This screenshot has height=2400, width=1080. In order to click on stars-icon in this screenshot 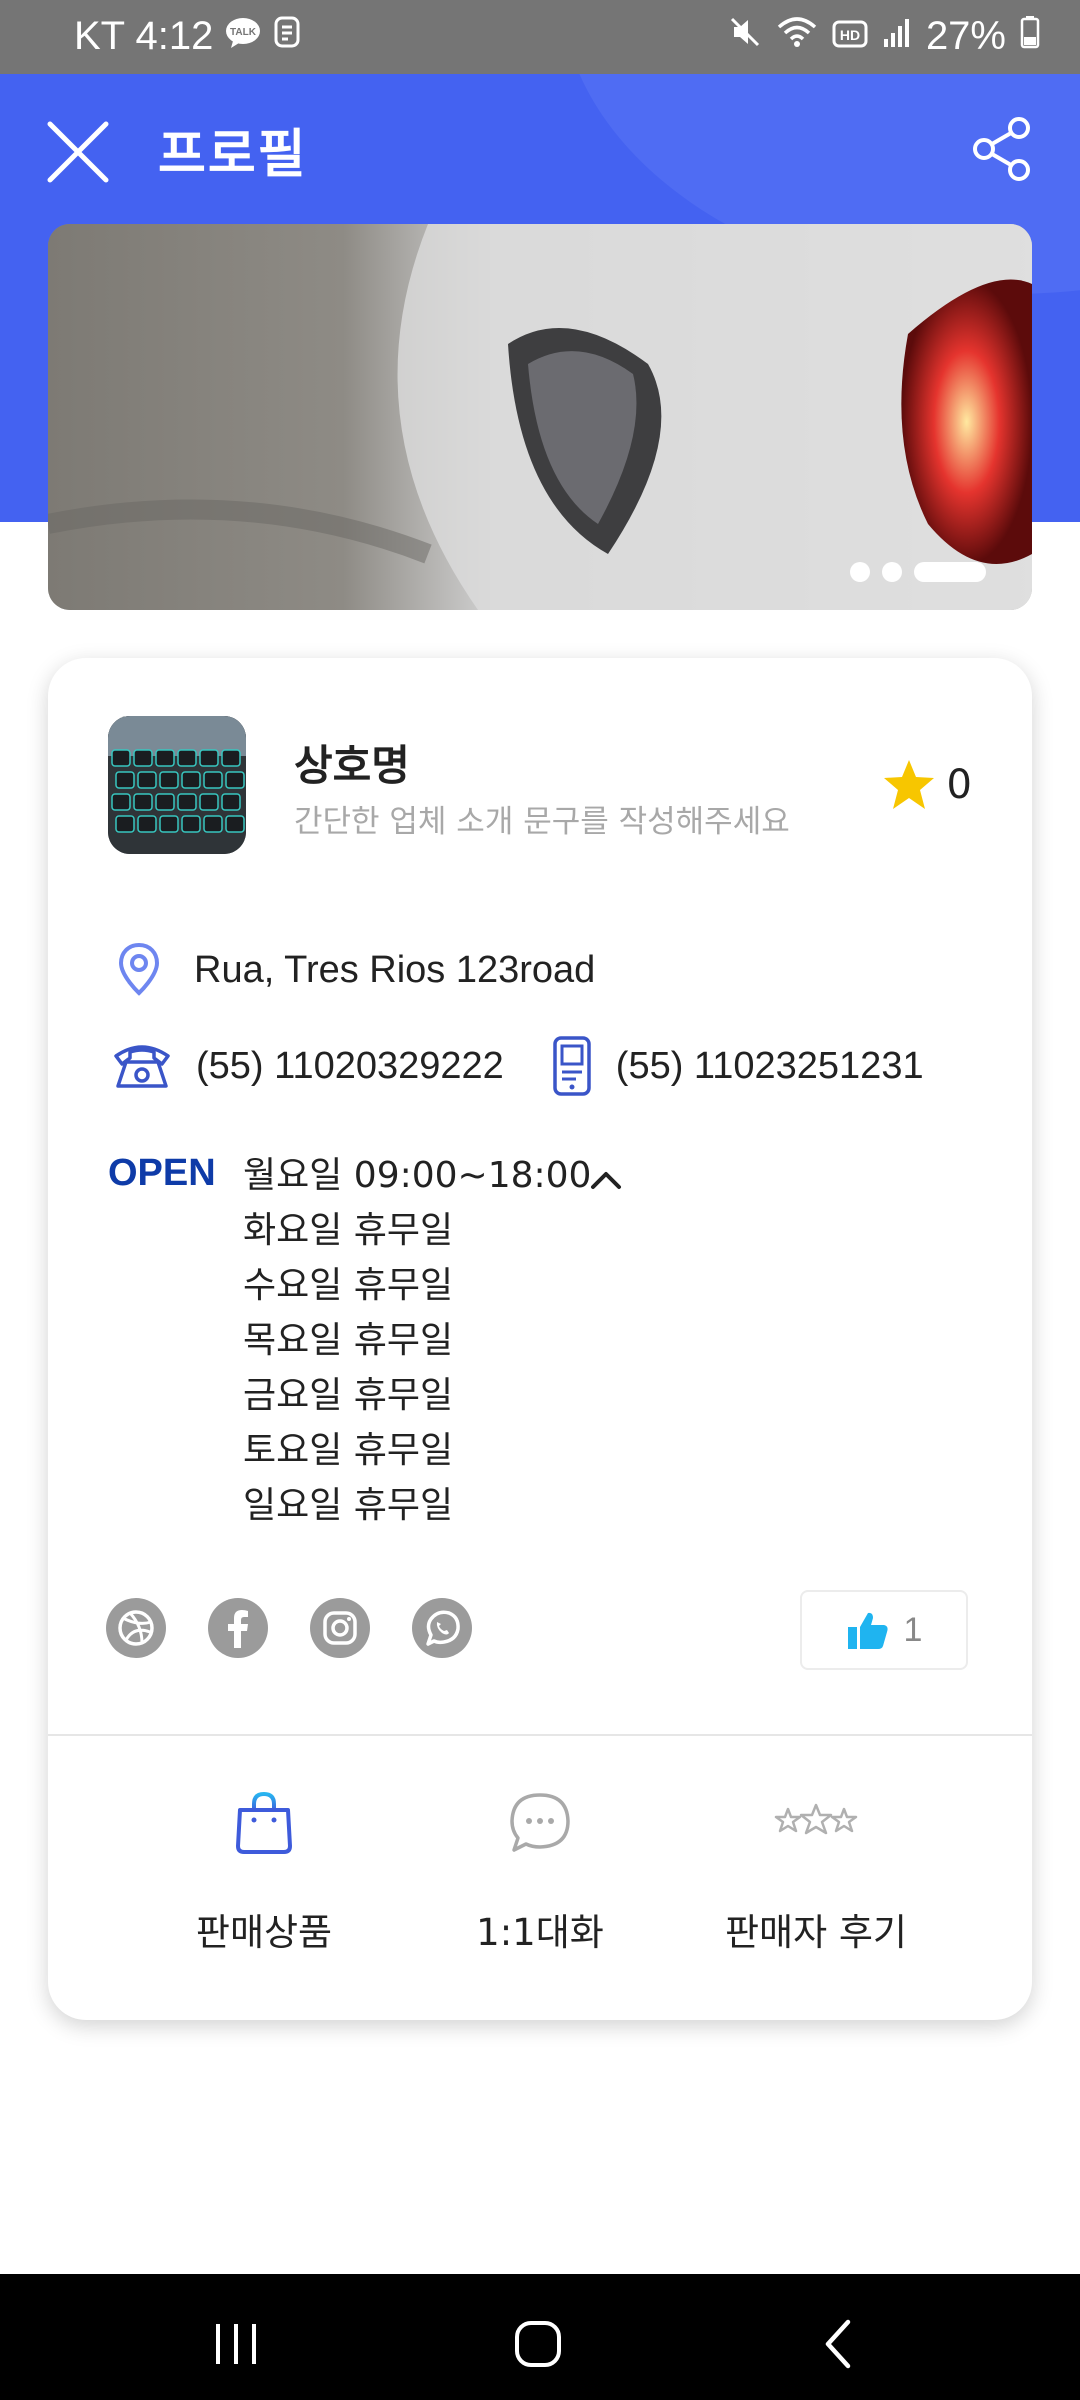, I will do `click(816, 1819)`.